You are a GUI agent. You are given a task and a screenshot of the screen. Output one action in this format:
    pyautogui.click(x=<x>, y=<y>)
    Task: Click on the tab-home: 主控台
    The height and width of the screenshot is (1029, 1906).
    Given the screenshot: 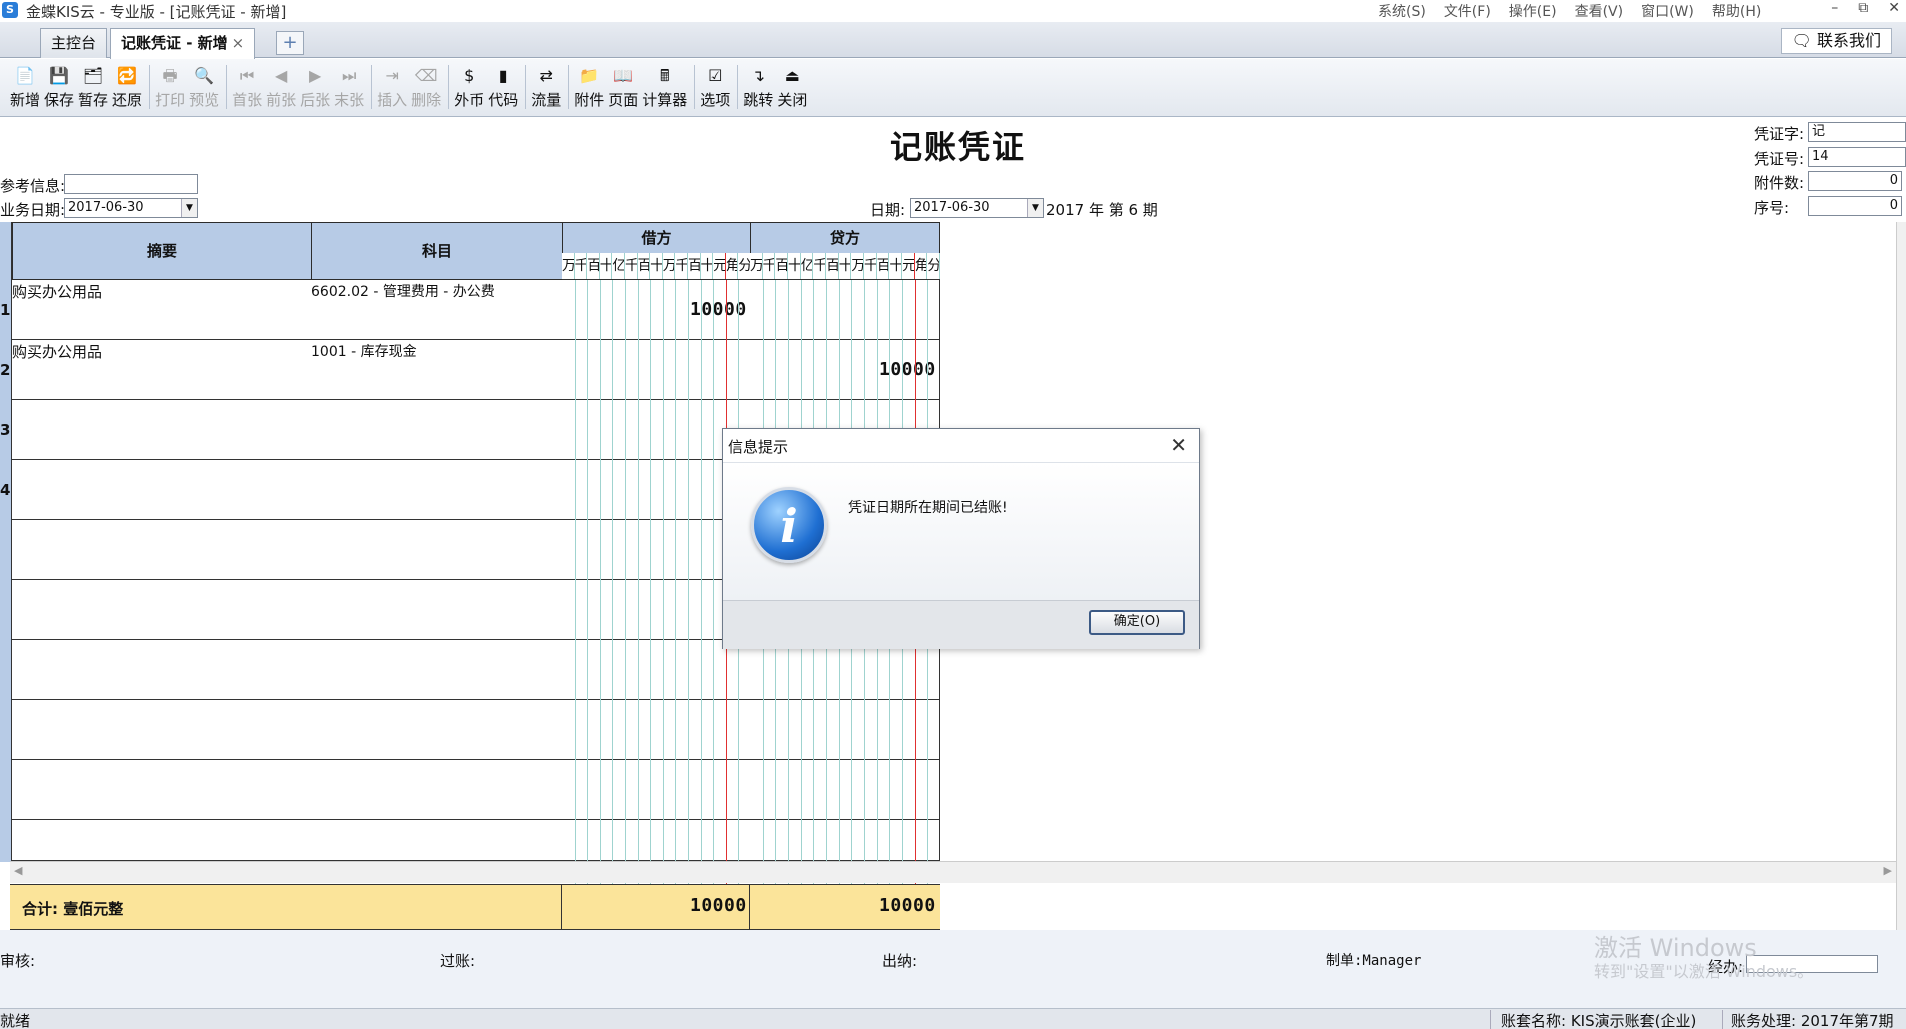 What is the action you would take?
    pyautogui.click(x=74, y=43)
    